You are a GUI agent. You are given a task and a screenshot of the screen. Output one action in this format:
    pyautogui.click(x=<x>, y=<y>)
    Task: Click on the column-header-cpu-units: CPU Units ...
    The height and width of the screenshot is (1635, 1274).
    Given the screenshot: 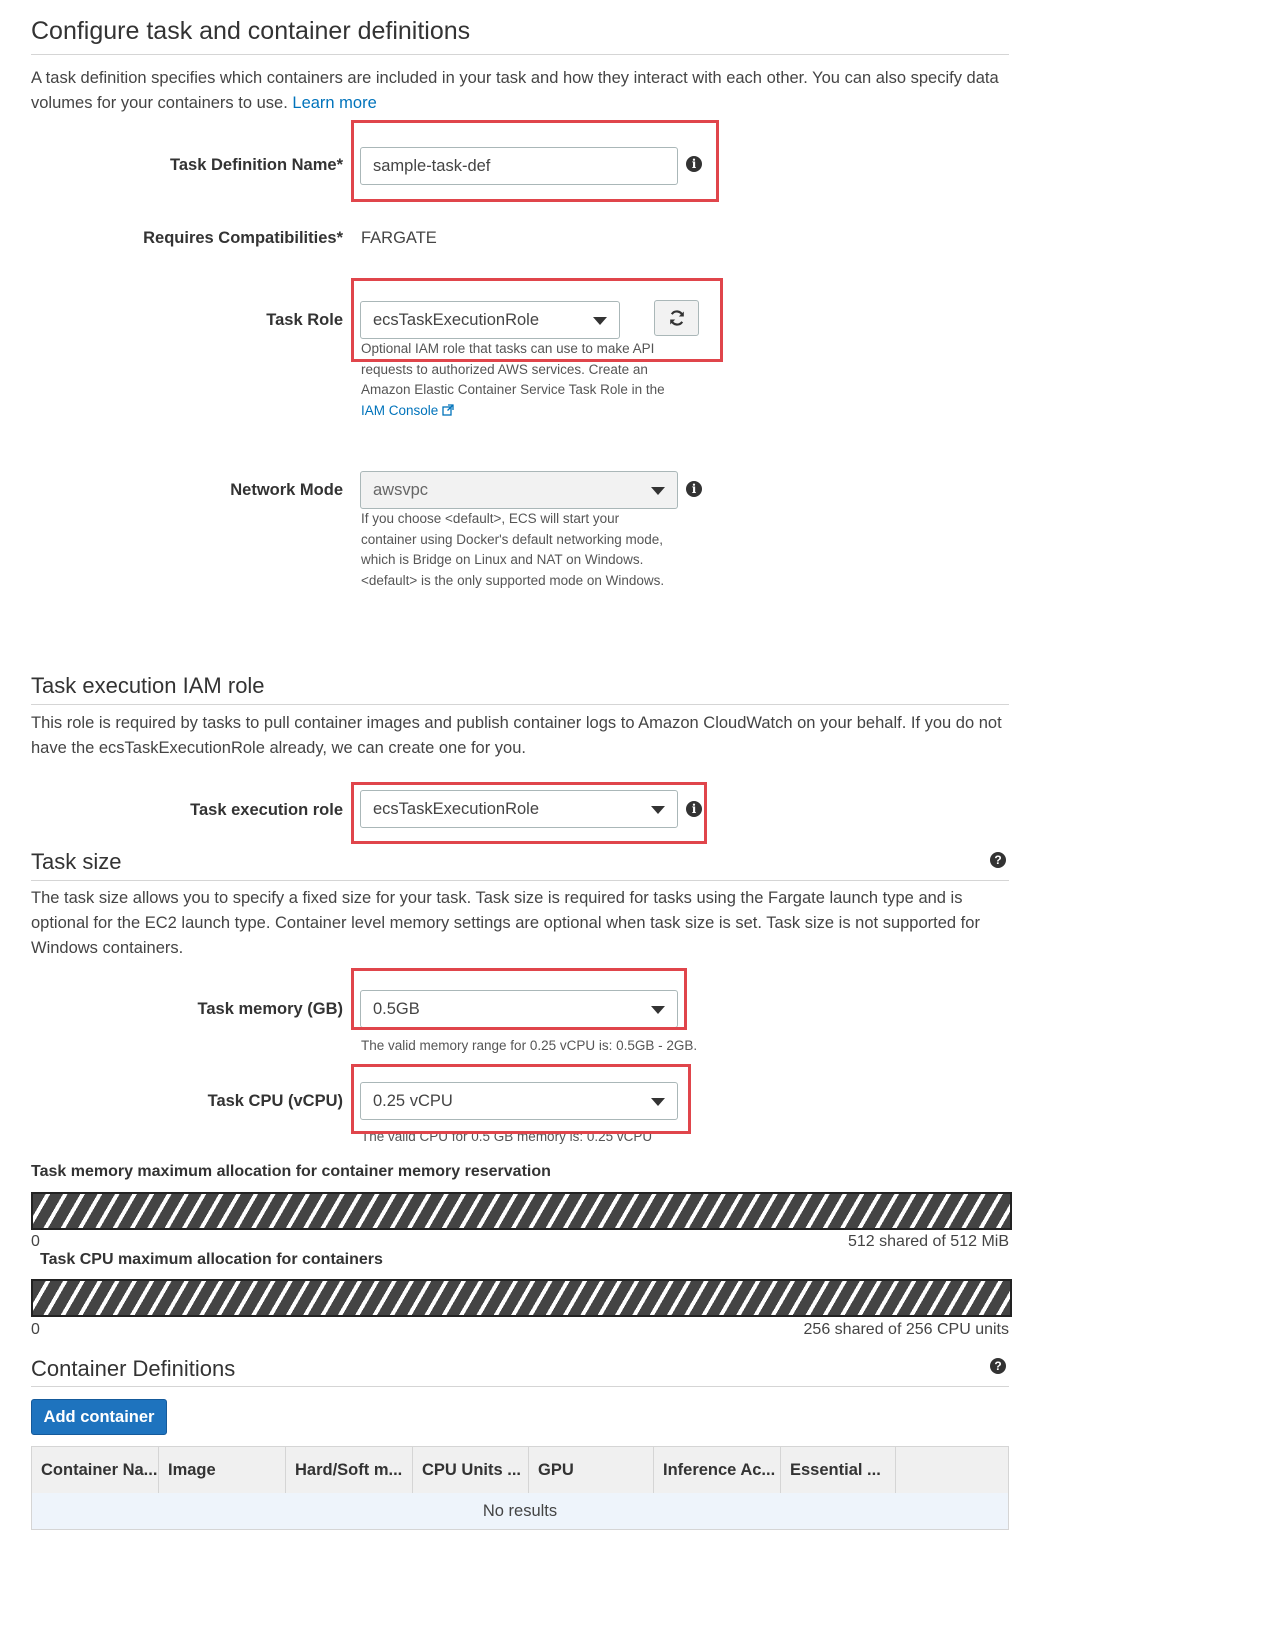 What is the action you would take?
    pyautogui.click(x=471, y=1470)
    